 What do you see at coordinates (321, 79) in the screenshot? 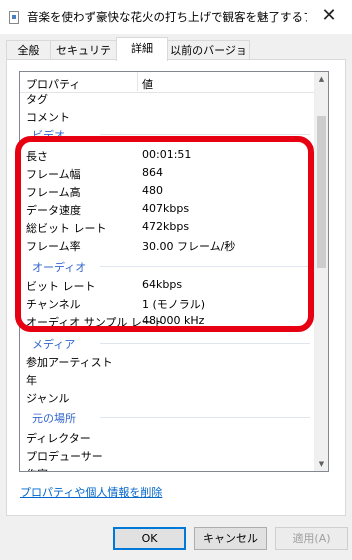
I see `scroll-up-arrow-icon: ▲` at bounding box center [321, 79].